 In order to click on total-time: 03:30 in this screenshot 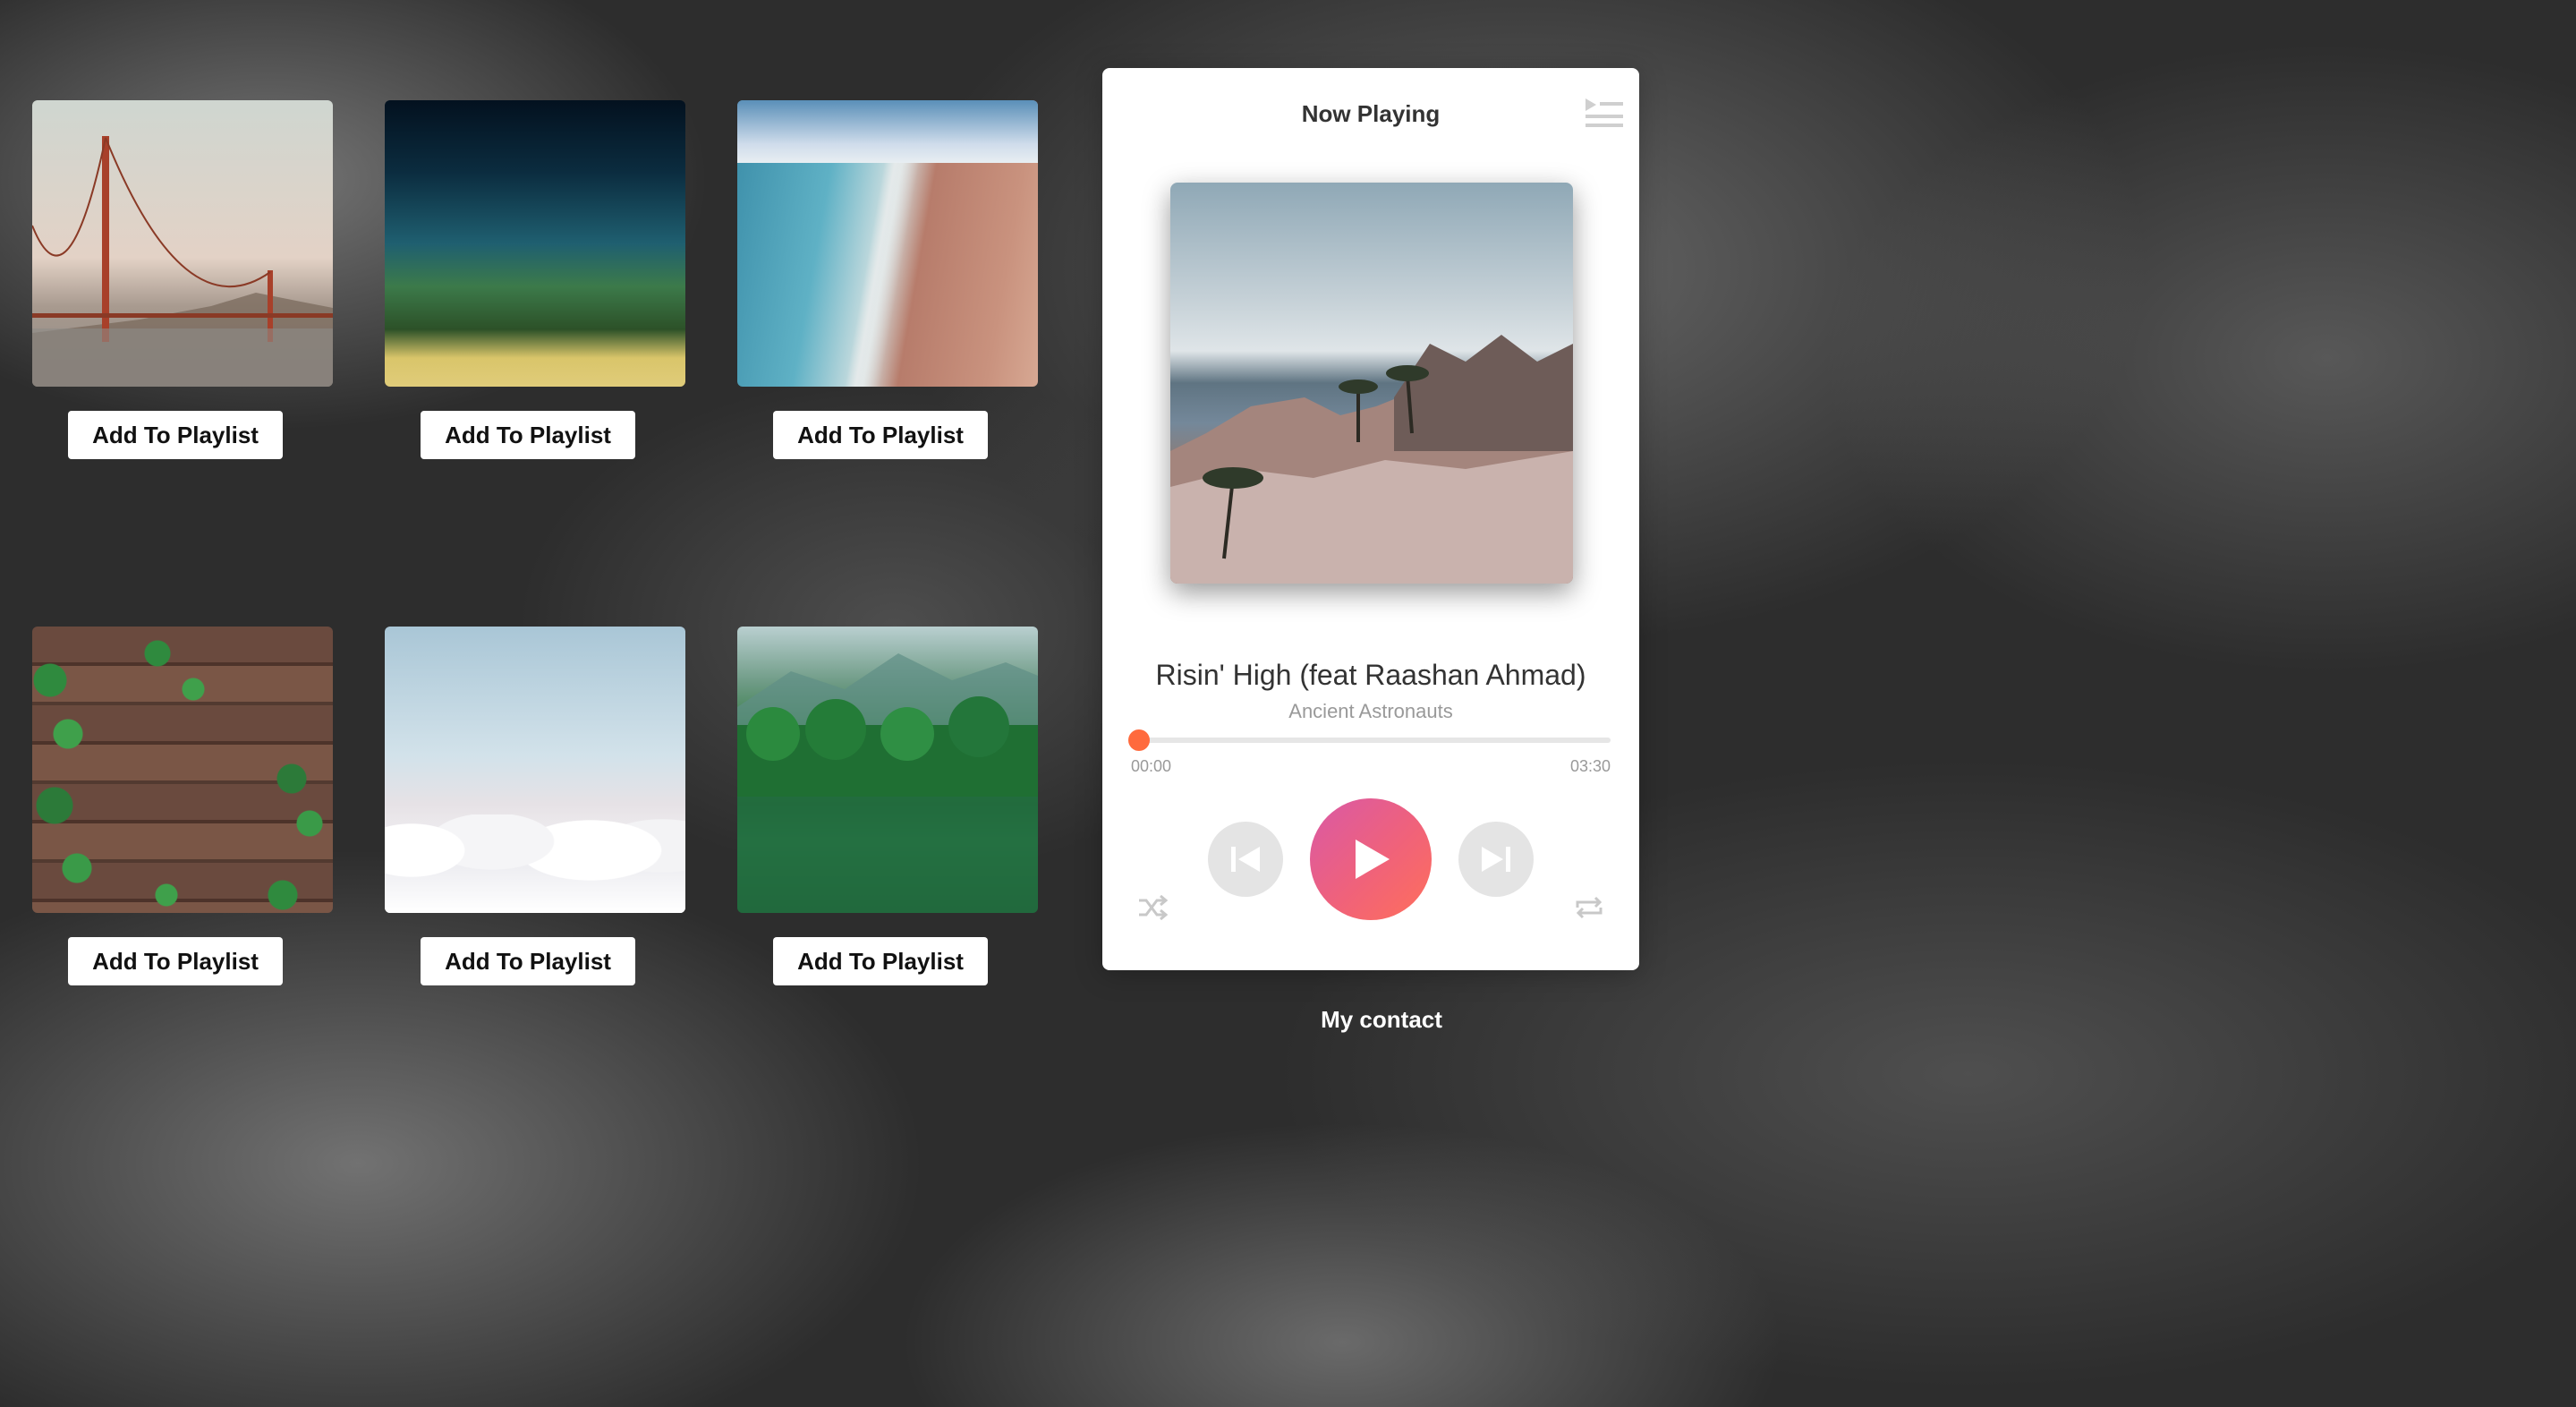, I will do `click(1590, 766)`.